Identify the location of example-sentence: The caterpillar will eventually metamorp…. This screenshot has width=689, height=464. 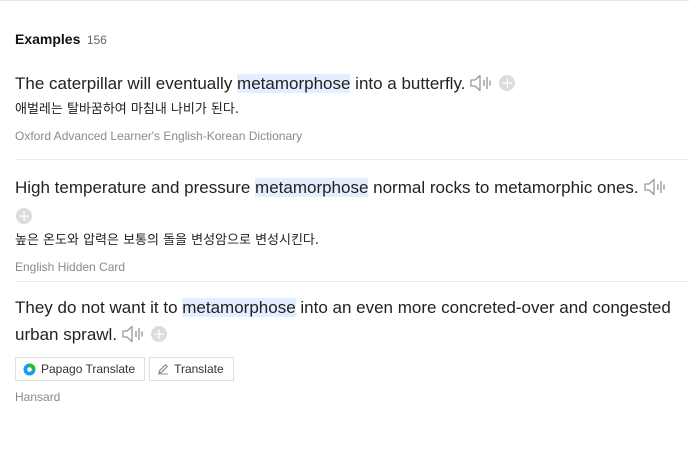
(352, 83).